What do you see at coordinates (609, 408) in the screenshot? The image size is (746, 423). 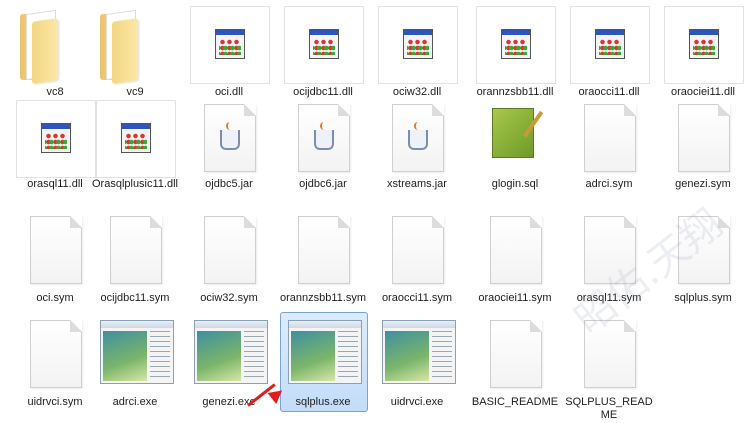 I see `file-label: SQLPLUS_README` at bounding box center [609, 408].